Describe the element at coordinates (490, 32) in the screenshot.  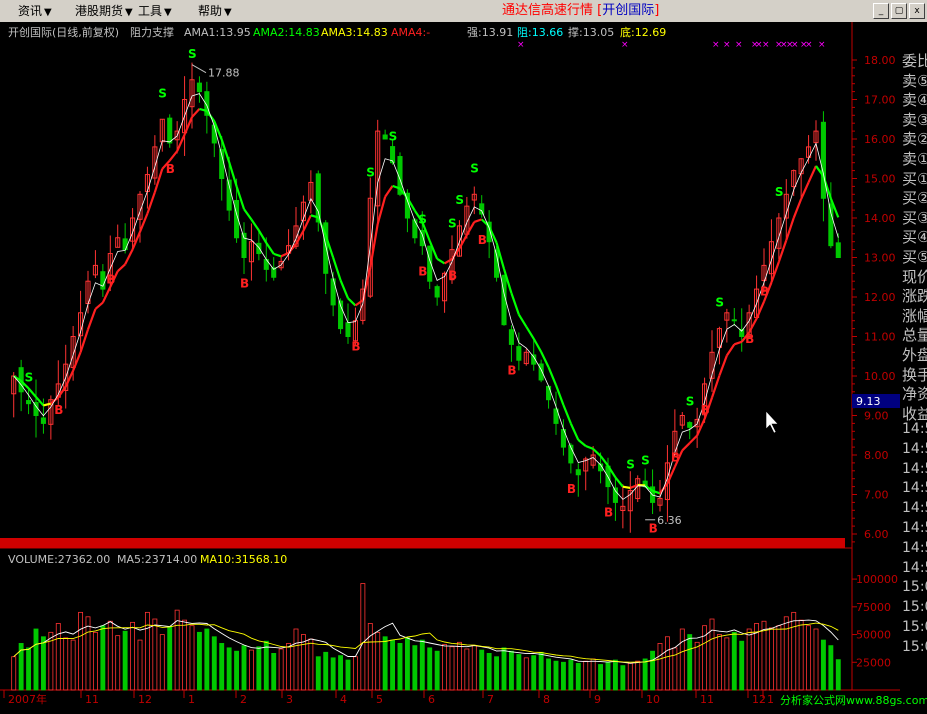
I see `strong-level: 强:13.91` at that location.